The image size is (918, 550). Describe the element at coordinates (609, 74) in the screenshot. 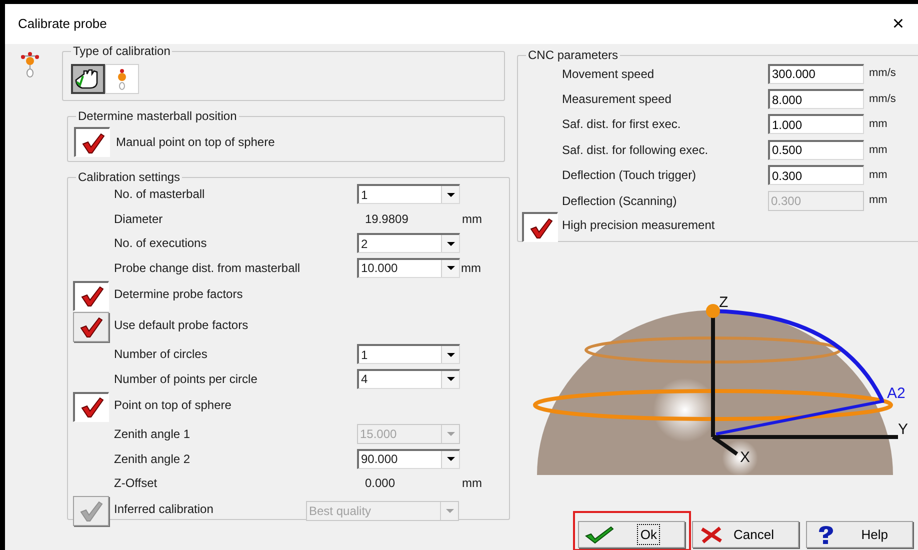

I see `parameter-label: Movement speed` at that location.